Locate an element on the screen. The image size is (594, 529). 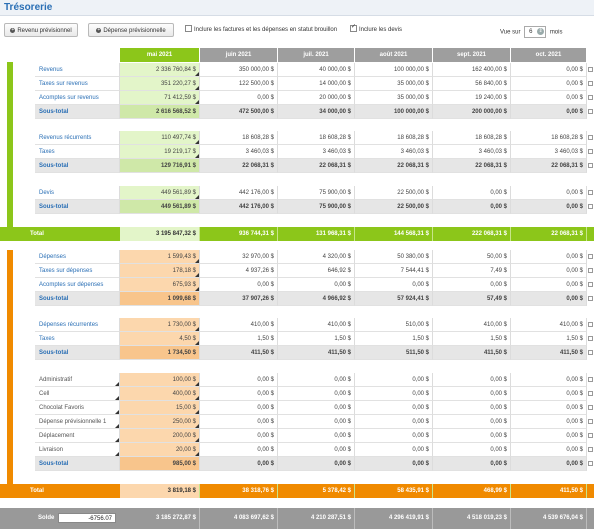
value-cell: 411,50 $ is located at coordinates (239, 353).